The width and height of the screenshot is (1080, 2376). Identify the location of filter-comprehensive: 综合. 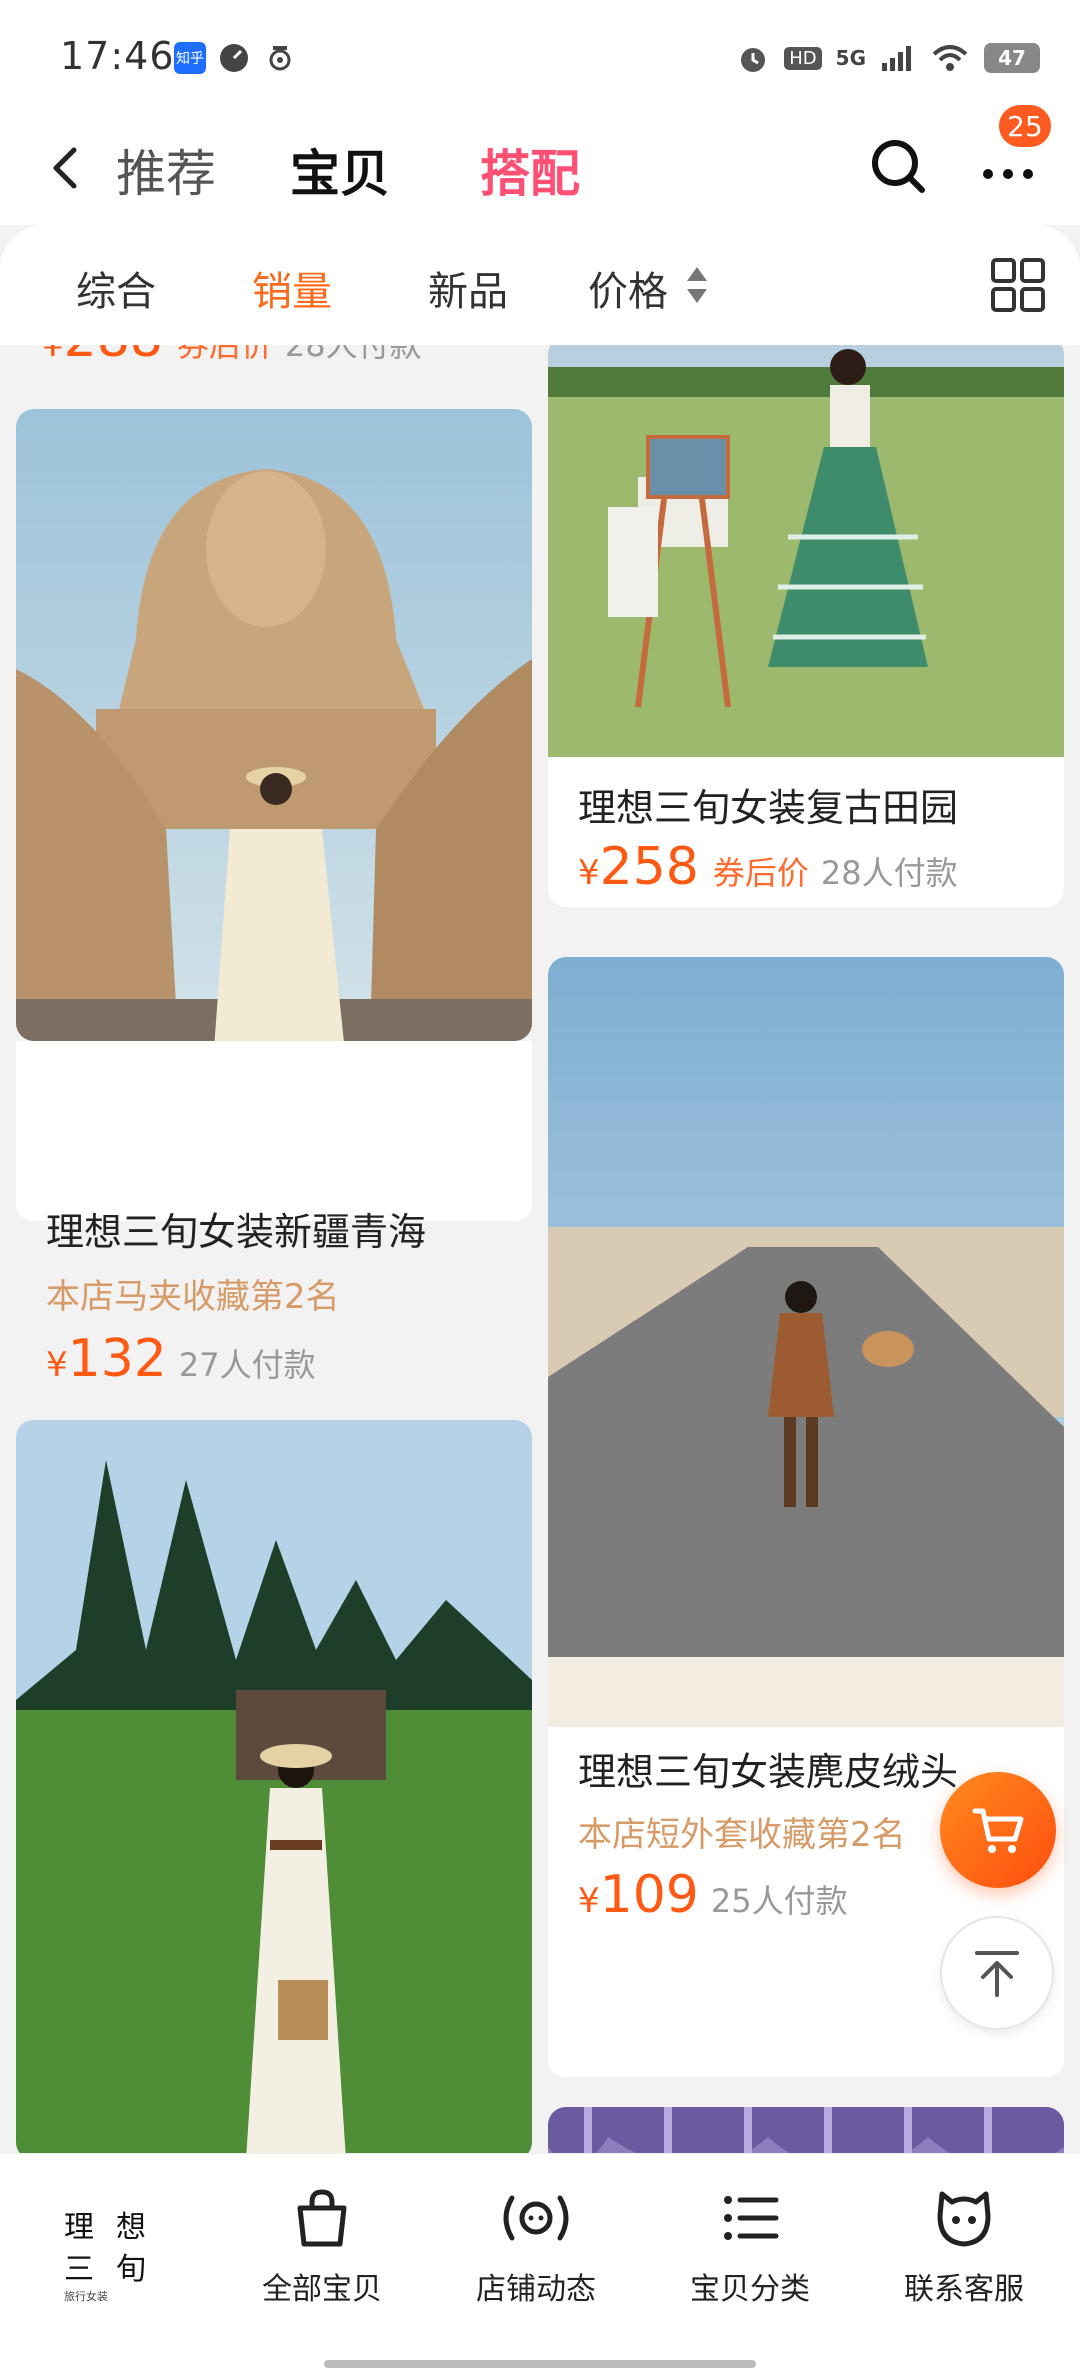
(116, 288).